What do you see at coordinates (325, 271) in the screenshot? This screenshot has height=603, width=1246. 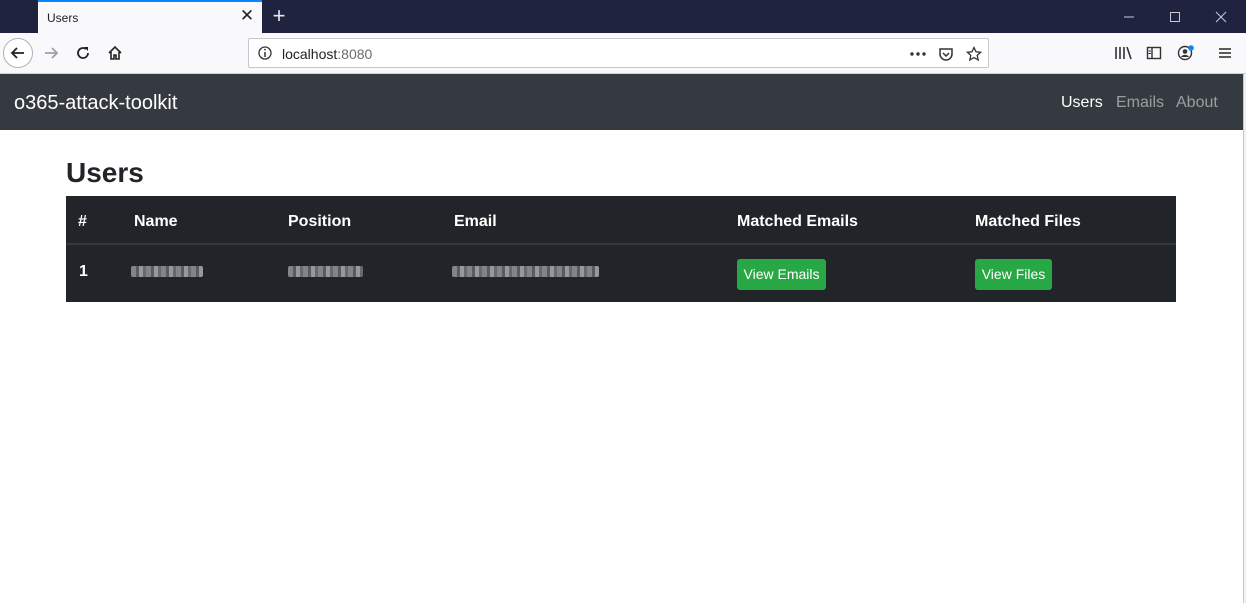 I see `redacted-position` at bounding box center [325, 271].